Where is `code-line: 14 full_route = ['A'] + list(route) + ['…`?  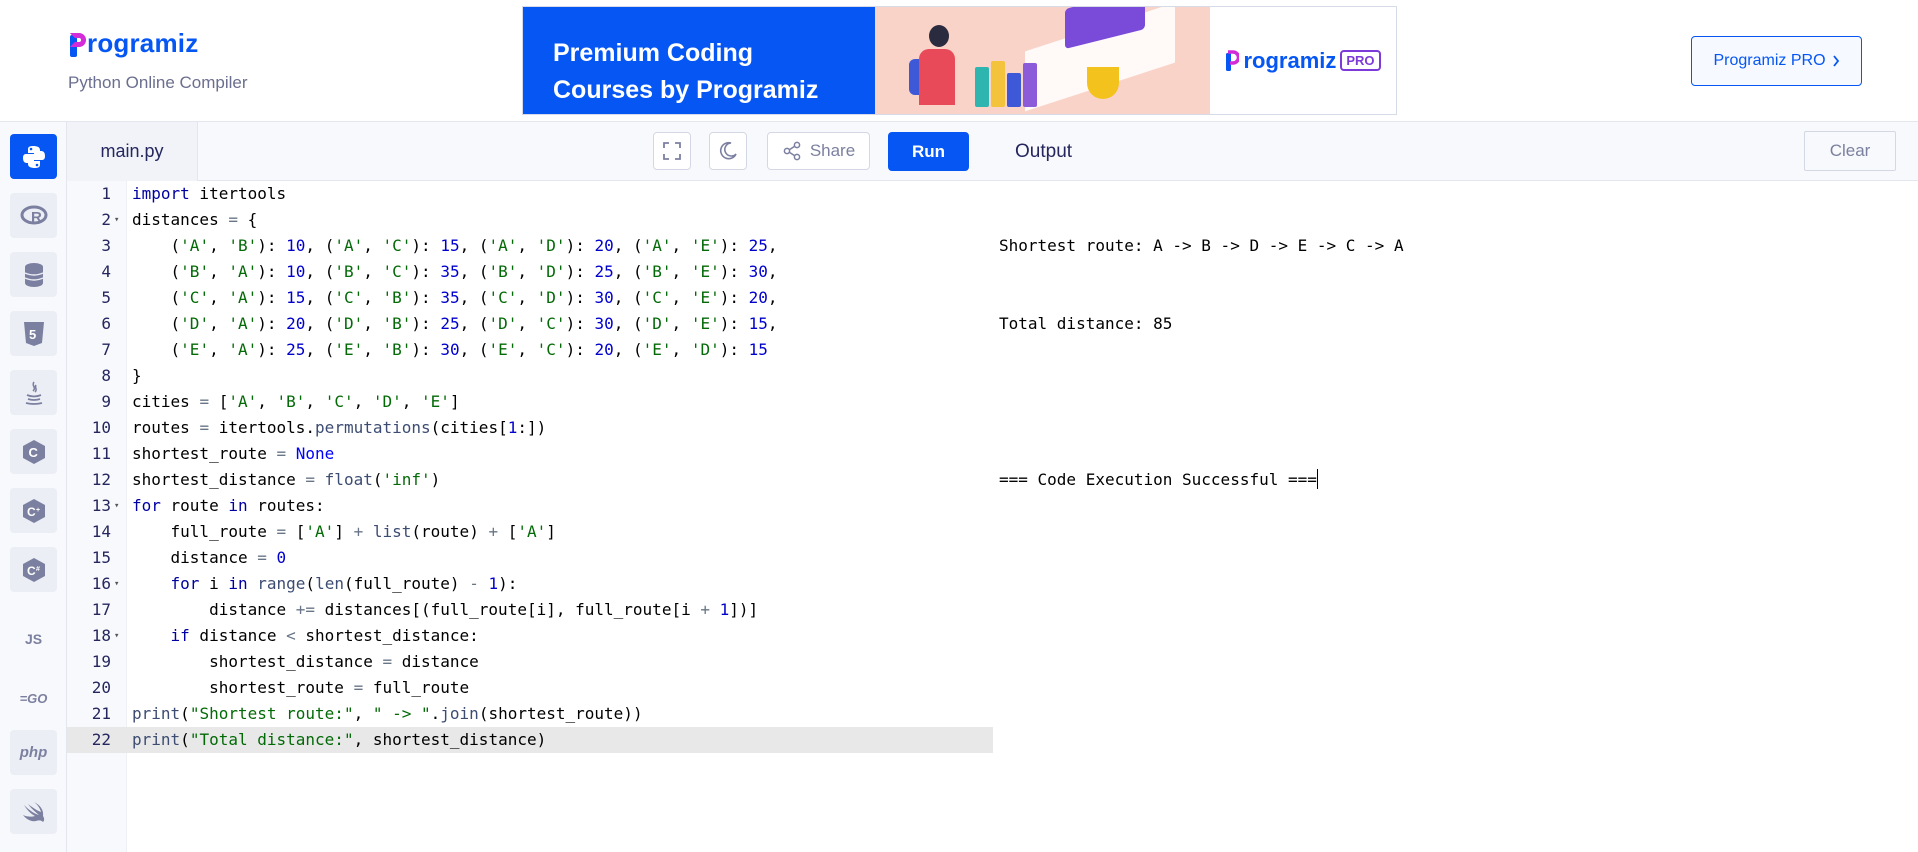
code-line: 14 full_route = ['A'] + list(route) + ['… is located at coordinates (530, 532).